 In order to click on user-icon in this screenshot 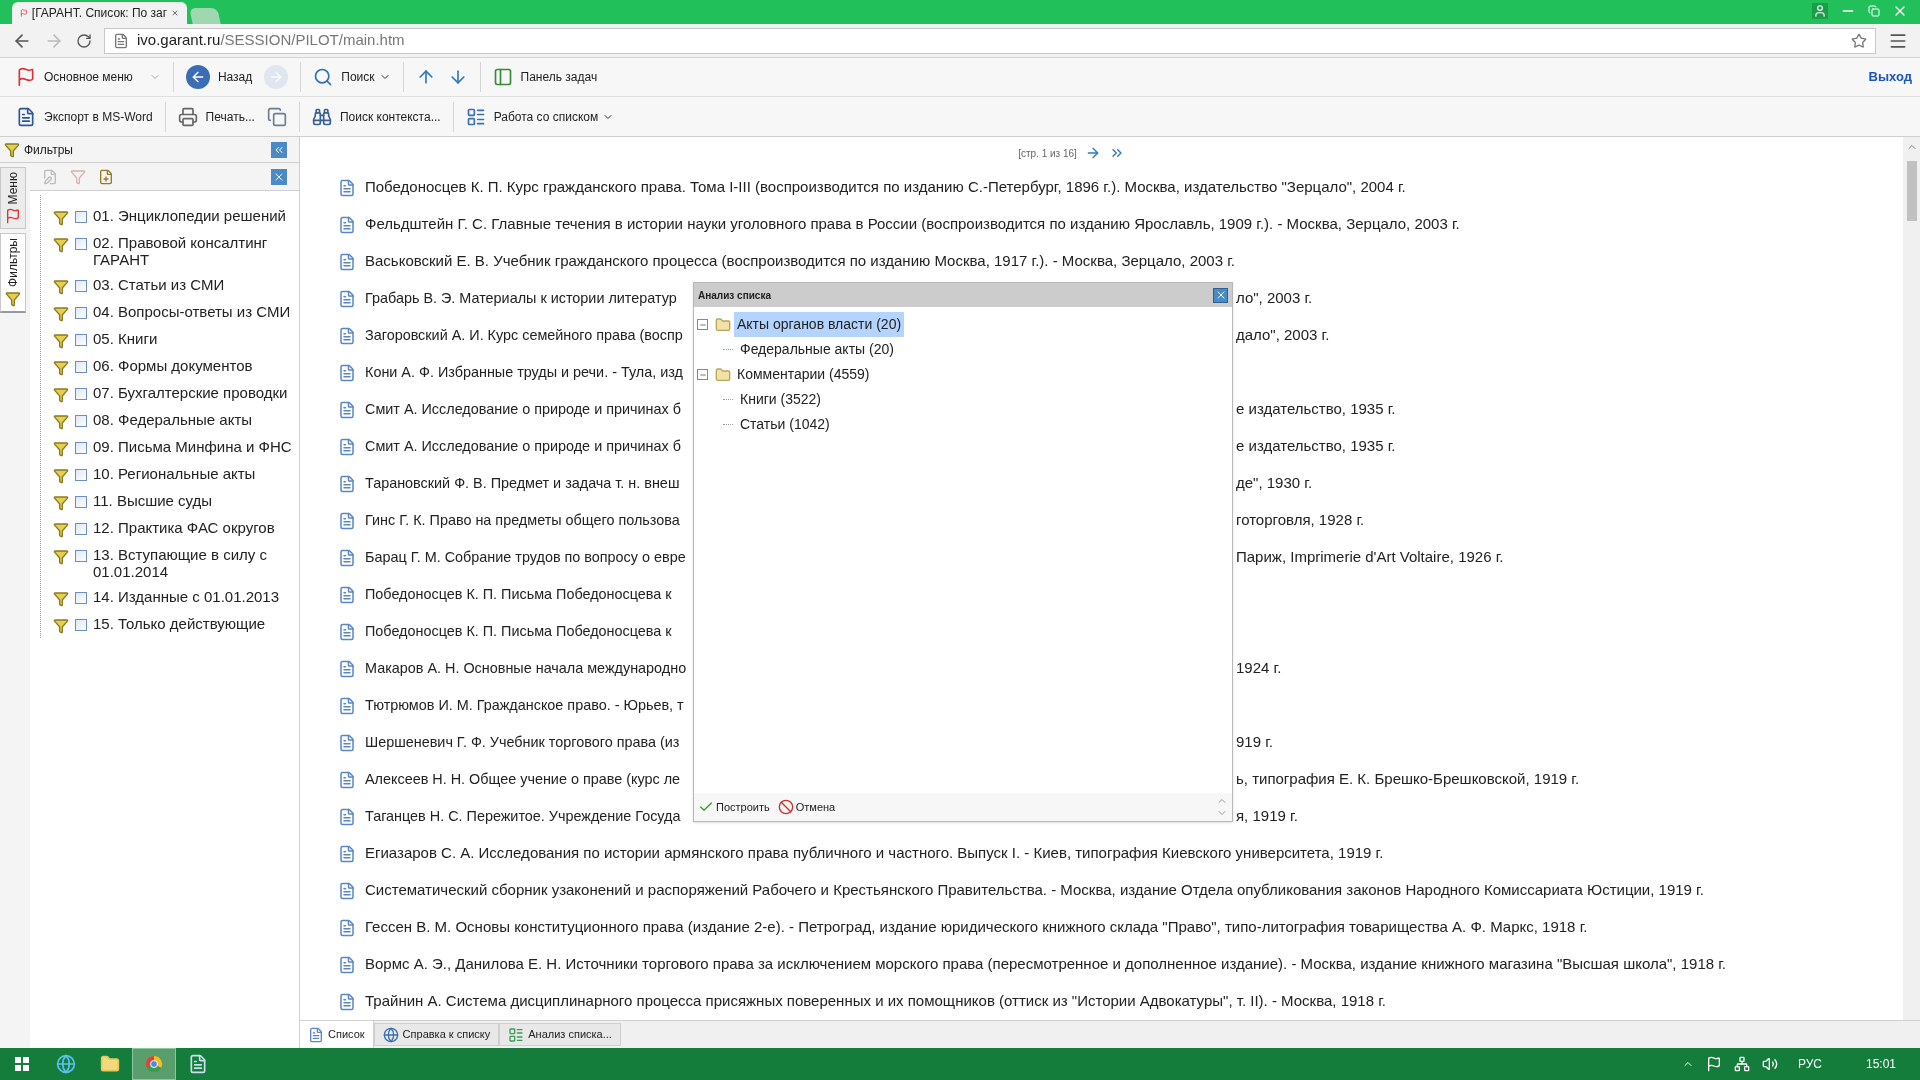, I will do `click(1820, 11)`.